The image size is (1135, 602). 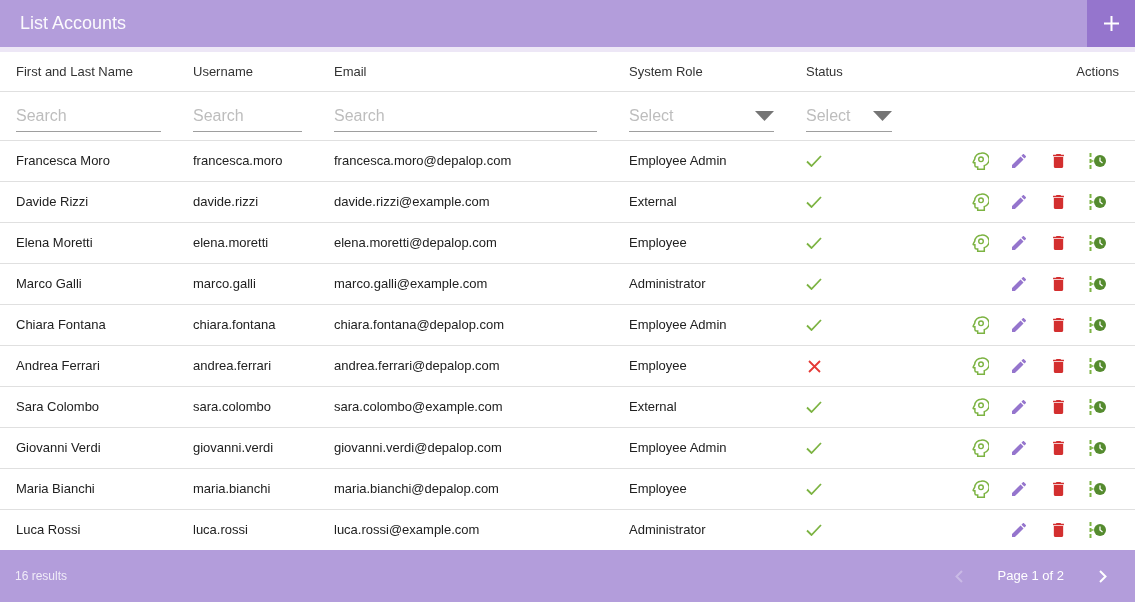 What do you see at coordinates (58, 407) in the screenshot?
I see `table-cell-text: Sara Colombo` at bounding box center [58, 407].